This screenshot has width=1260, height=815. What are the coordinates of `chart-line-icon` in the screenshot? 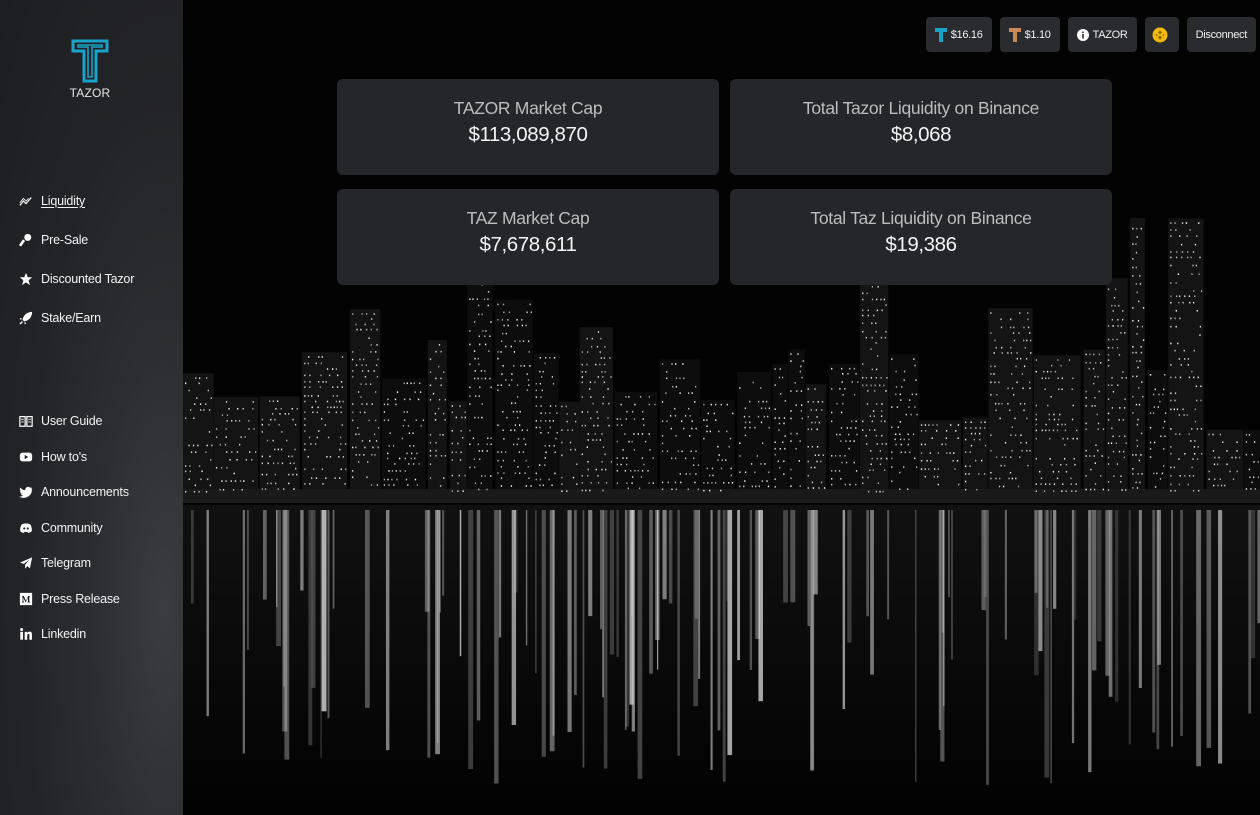 It's located at (26, 201).